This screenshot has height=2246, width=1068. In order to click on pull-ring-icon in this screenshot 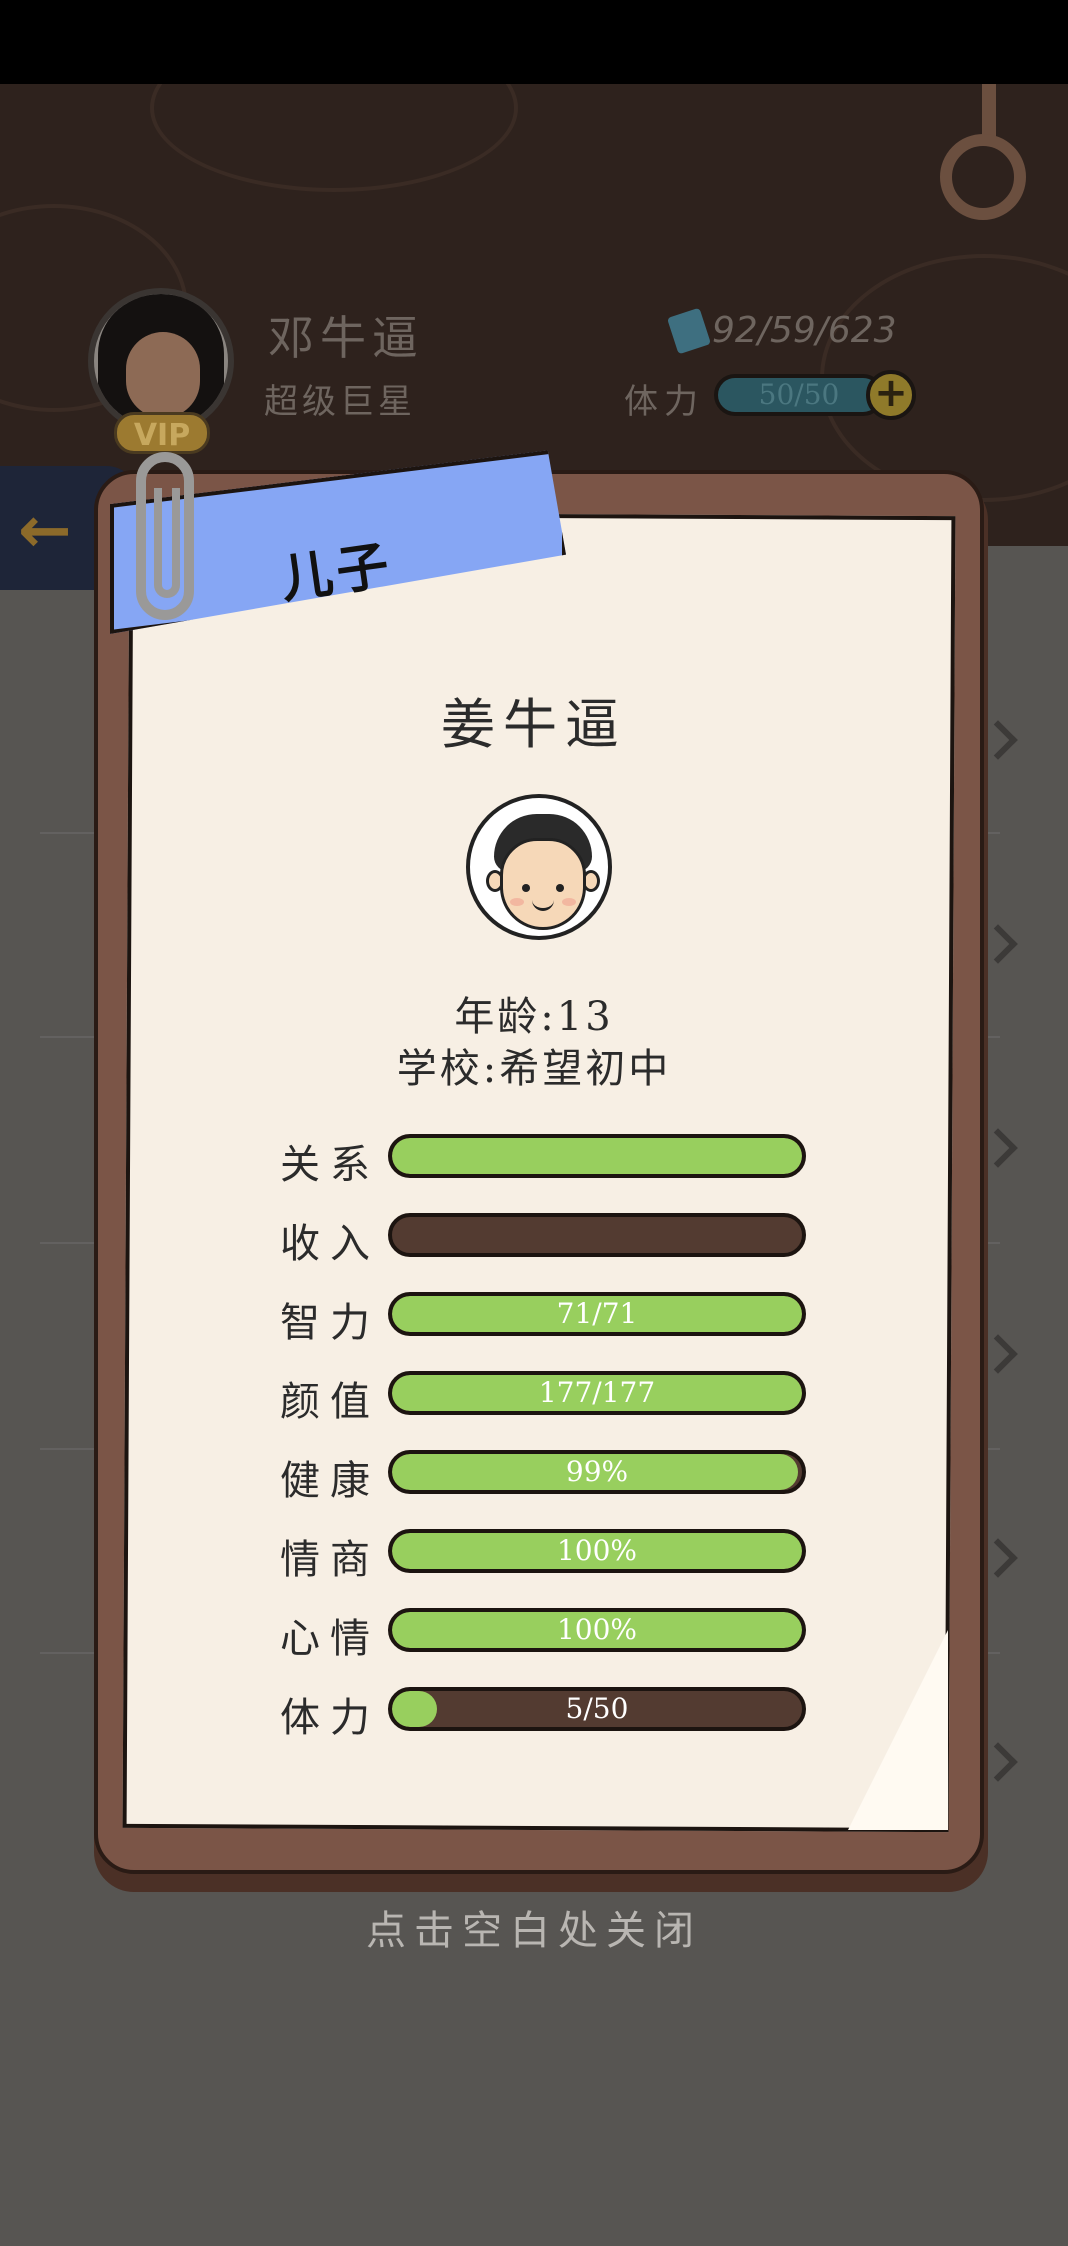, I will do `click(983, 177)`.